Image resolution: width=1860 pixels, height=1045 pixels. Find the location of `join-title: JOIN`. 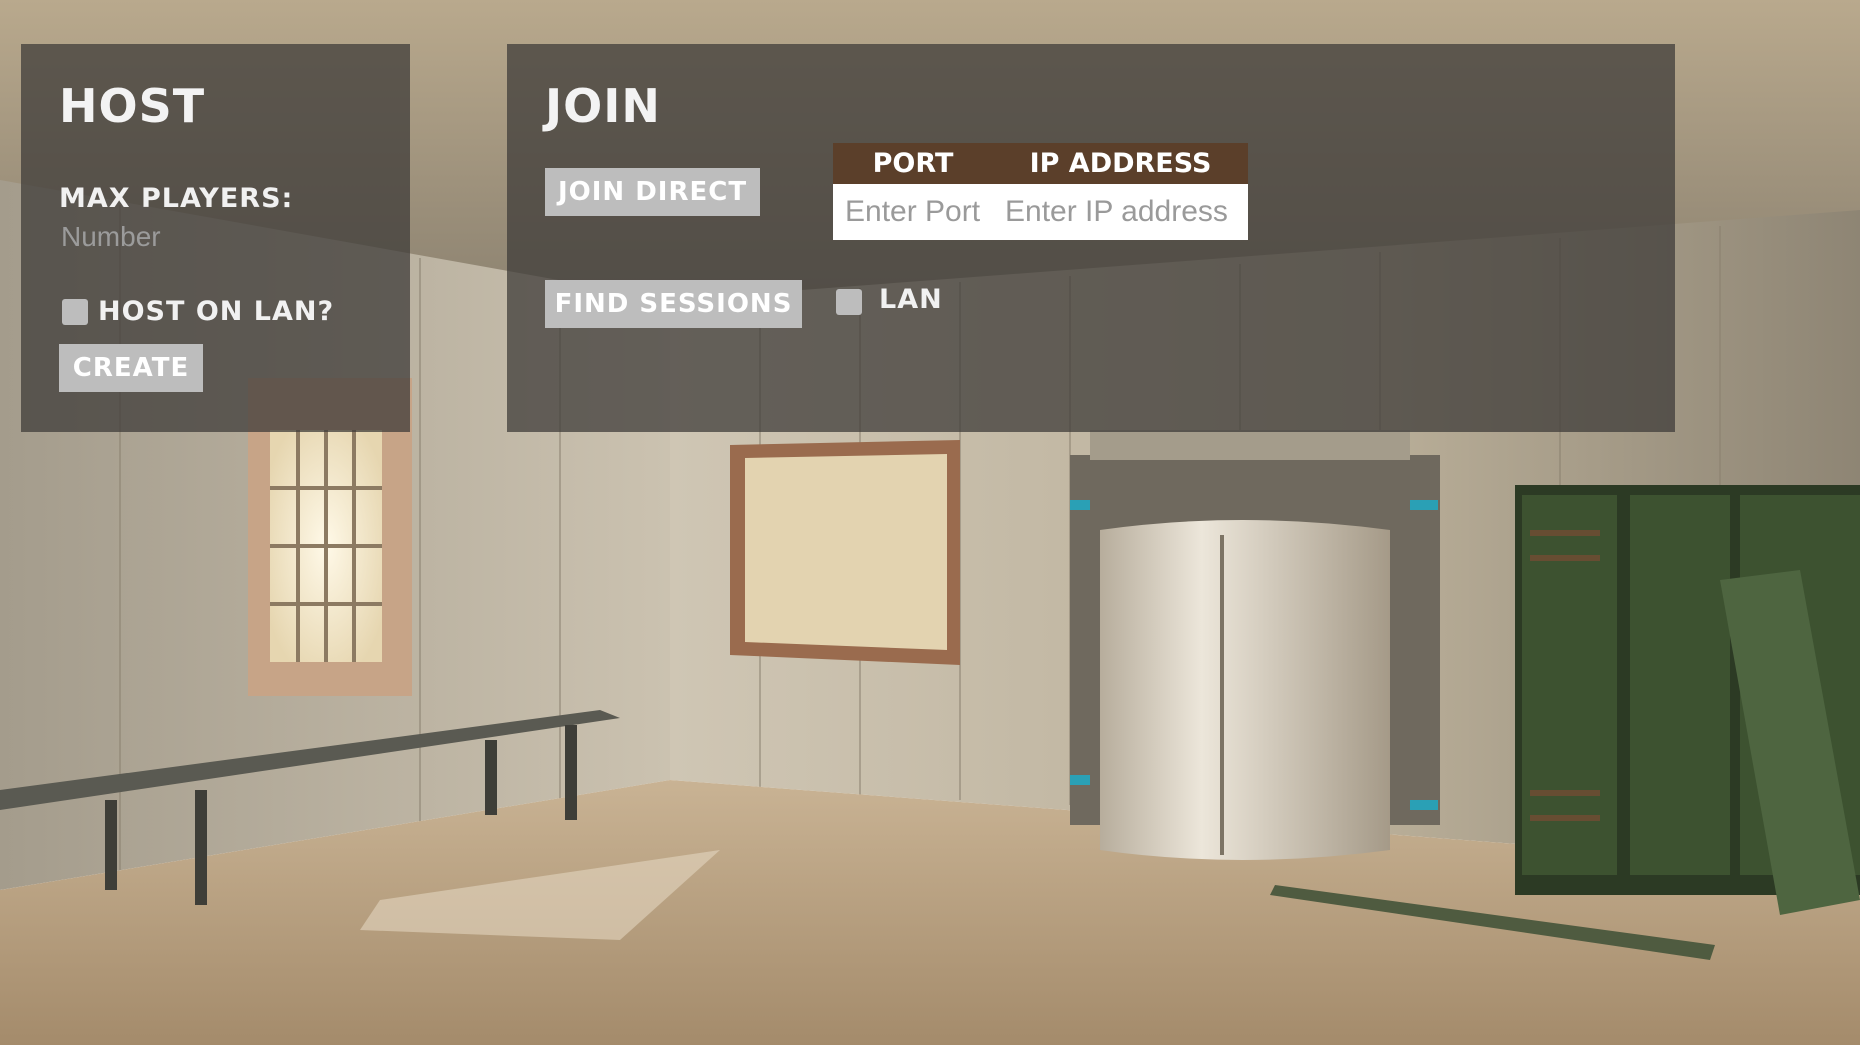

join-title: JOIN is located at coordinates (603, 106).